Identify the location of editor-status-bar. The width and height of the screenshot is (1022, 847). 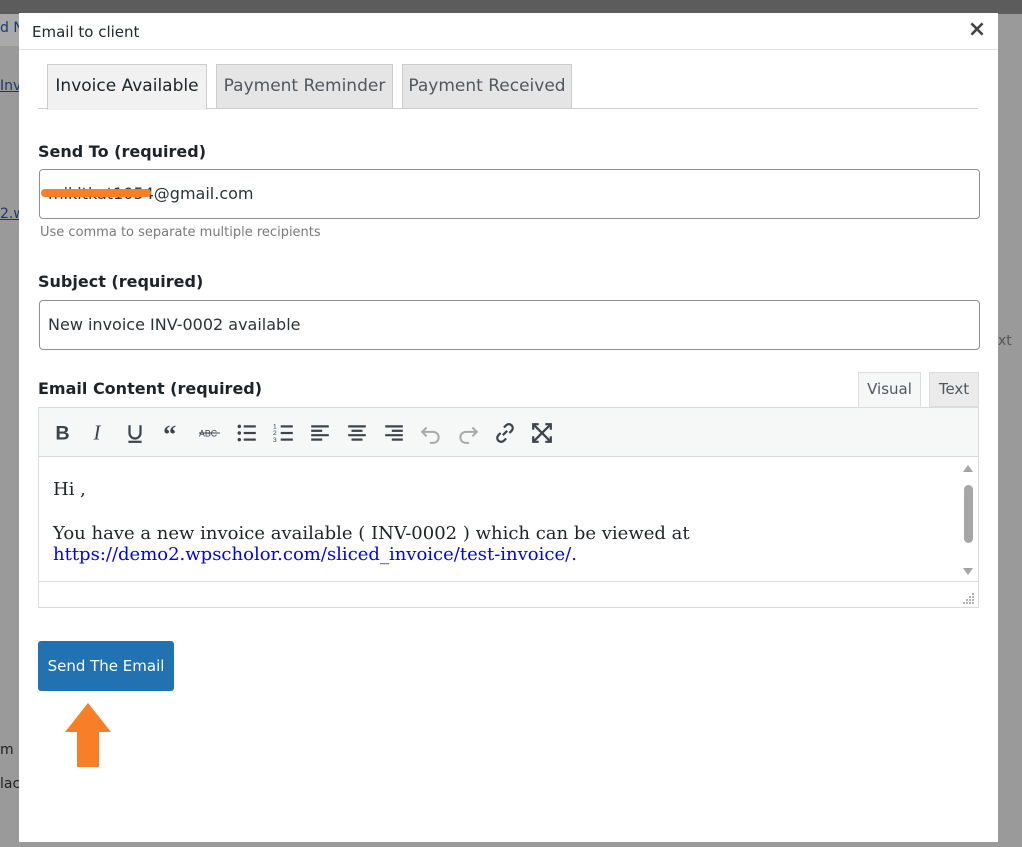
(508, 594).